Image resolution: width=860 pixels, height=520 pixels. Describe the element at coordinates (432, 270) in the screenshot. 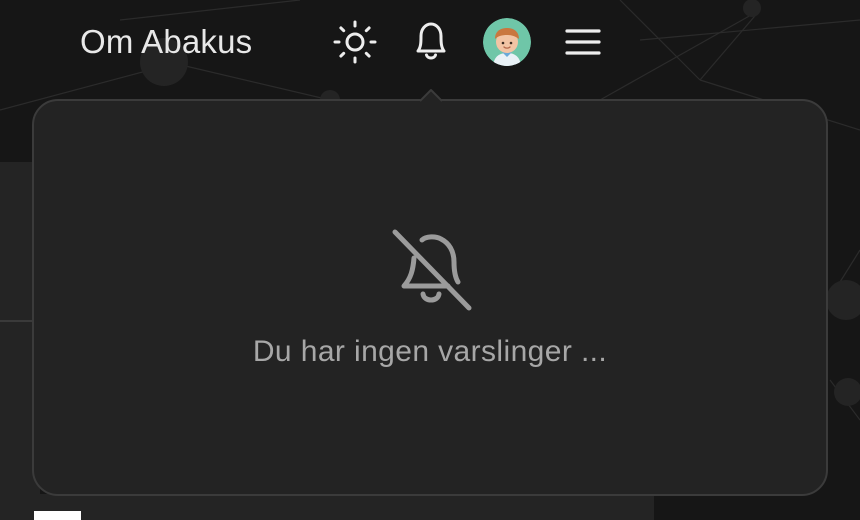

I see `bell-off-icon` at that location.